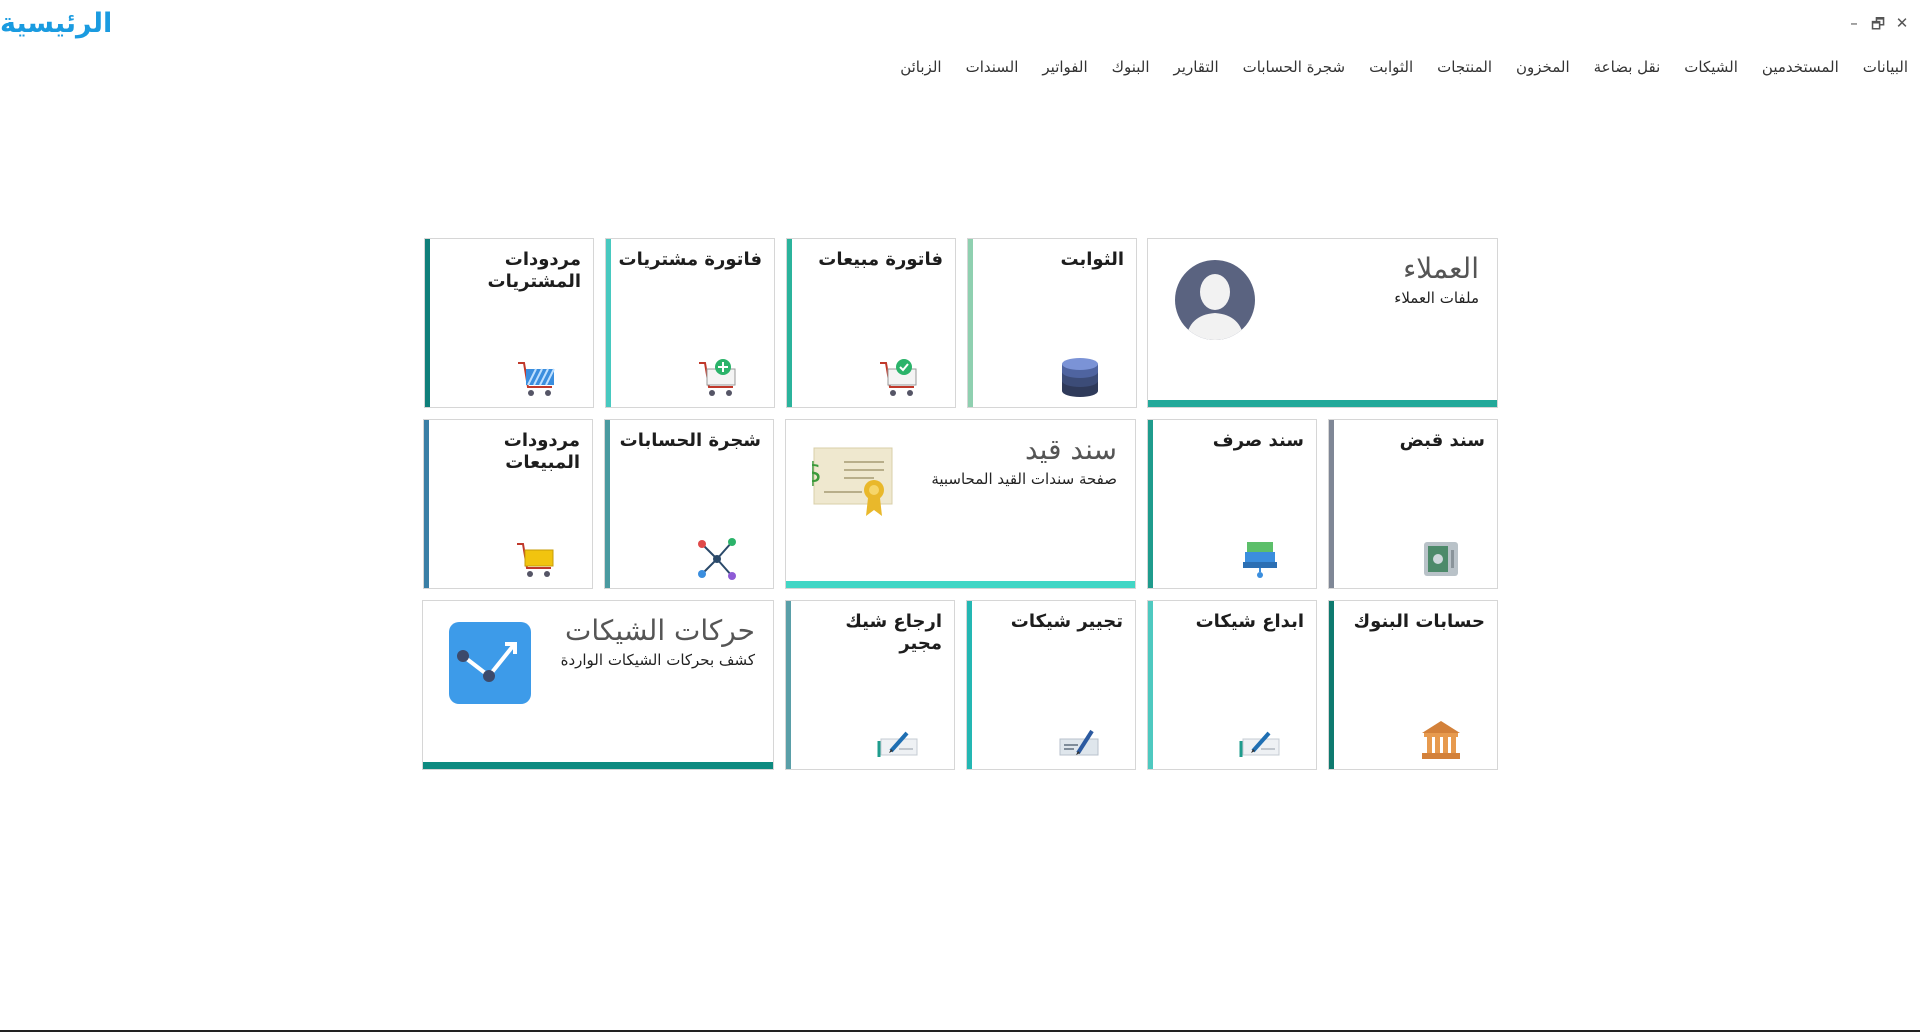 The image size is (1920, 1032). What do you see at coordinates (1092, 259) in the screenshot?
I see `tile-title: الثوابت` at bounding box center [1092, 259].